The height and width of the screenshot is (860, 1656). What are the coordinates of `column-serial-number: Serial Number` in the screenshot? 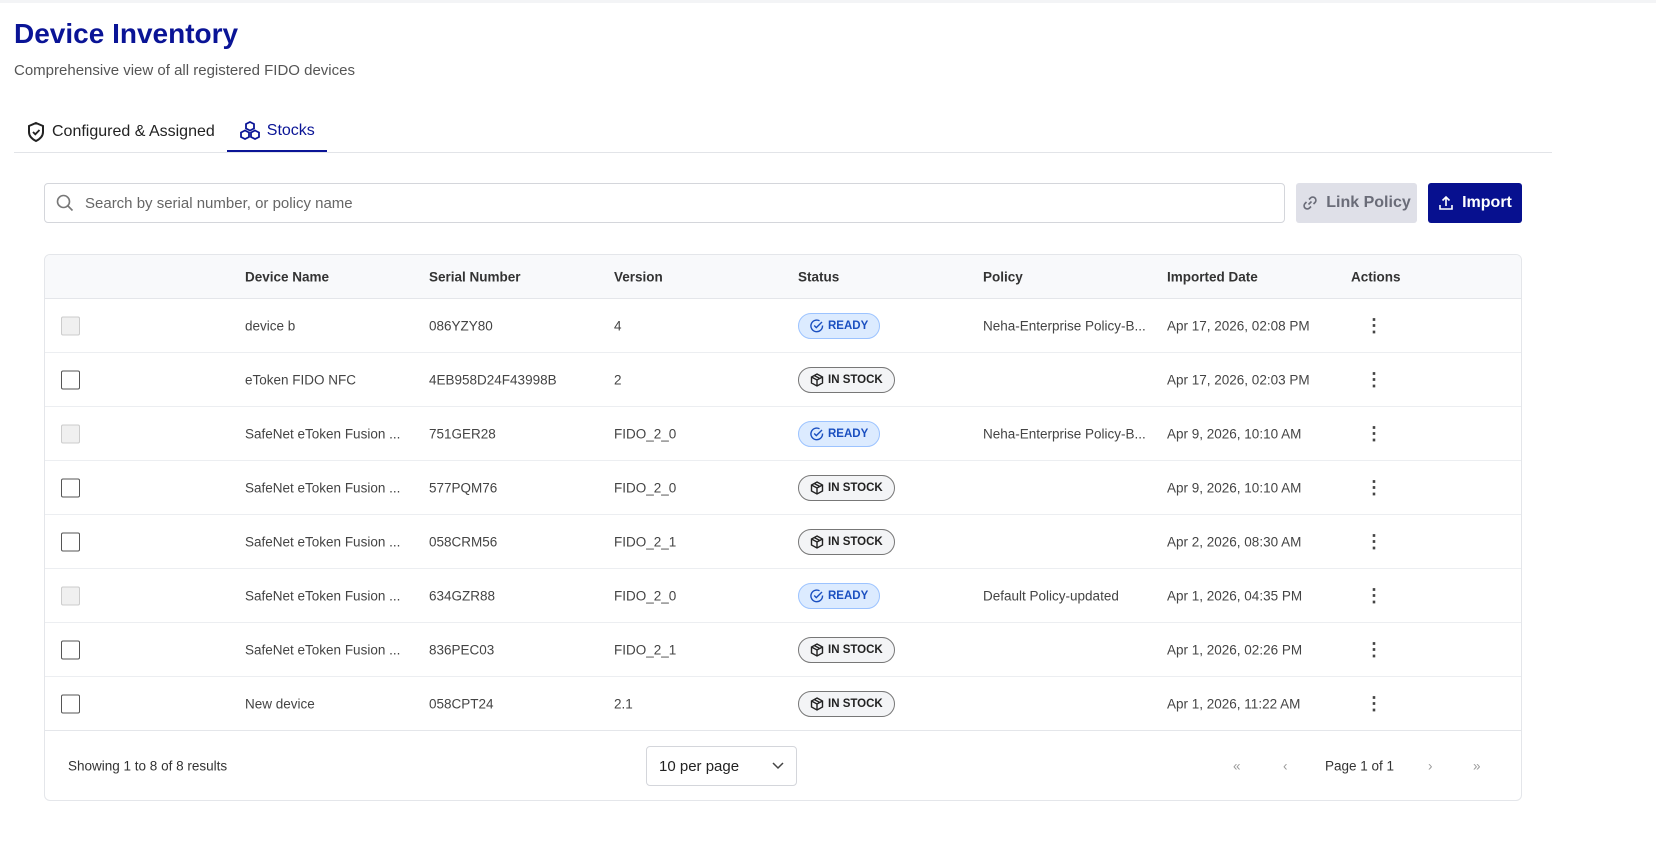 It's located at (475, 276).